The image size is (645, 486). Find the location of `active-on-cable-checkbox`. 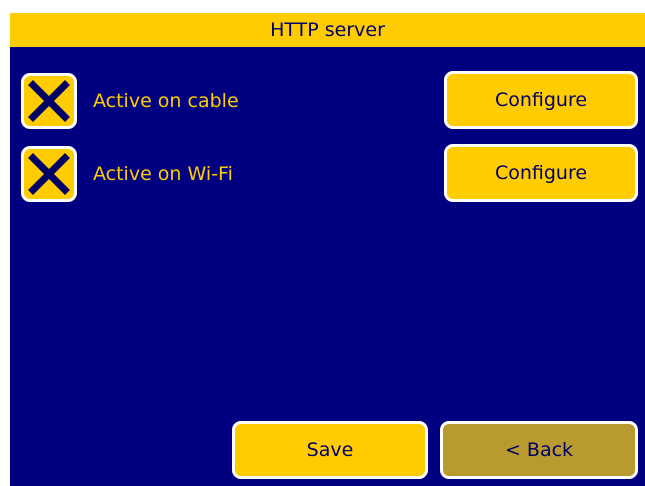

active-on-cable-checkbox is located at coordinates (49, 101).